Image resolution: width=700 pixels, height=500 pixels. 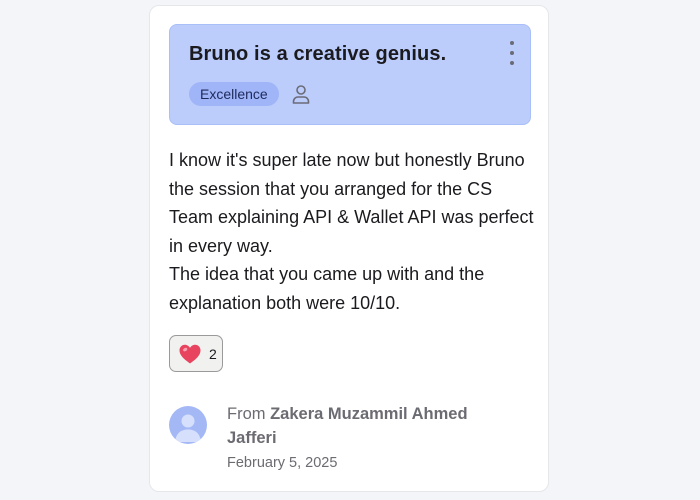 What do you see at coordinates (188, 425) in the screenshot?
I see `avatar` at bounding box center [188, 425].